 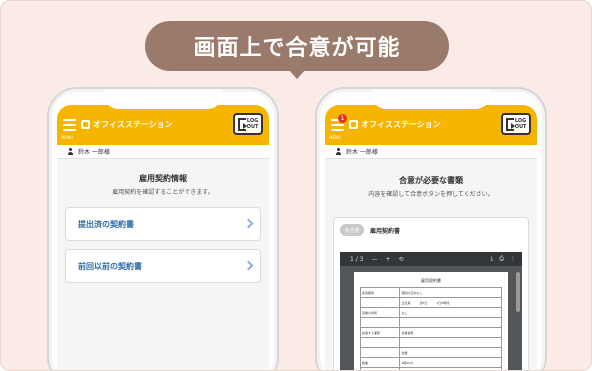 What do you see at coordinates (431, 259) in the screenshot?
I see `pdf-toolbar: 1 / 3 — + ⟲ ⤓ ⎙ ⋮` at bounding box center [431, 259].